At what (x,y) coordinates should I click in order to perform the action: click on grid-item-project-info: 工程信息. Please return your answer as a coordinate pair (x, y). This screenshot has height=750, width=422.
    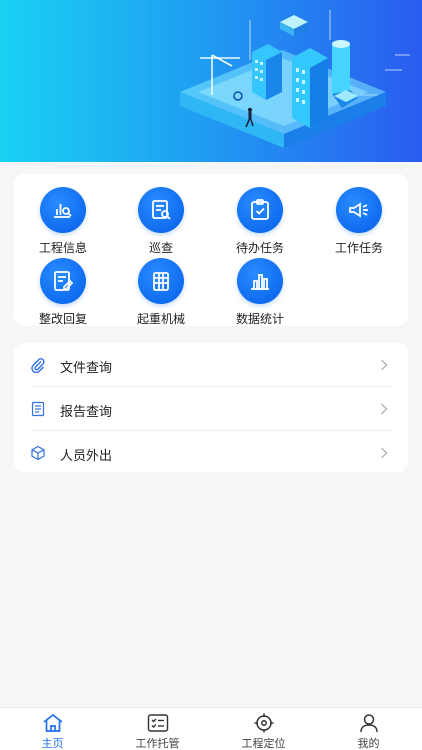
    Looking at the image, I should click on (63, 221).